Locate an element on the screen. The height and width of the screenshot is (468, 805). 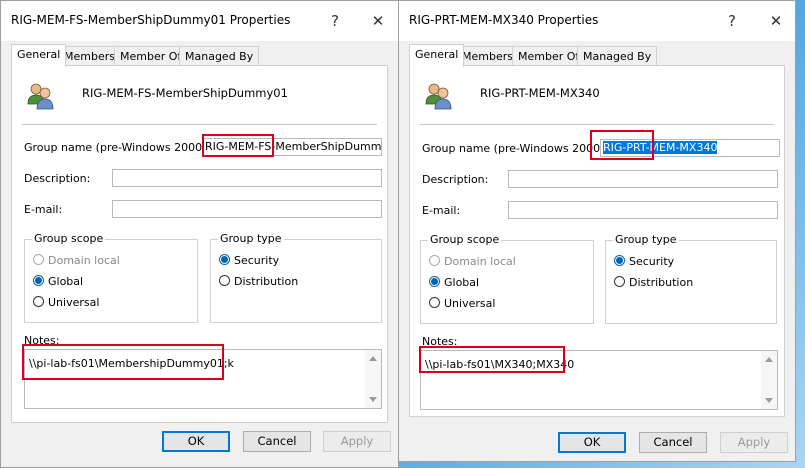
group-name-value: RIG-MEM-FS-MemberShipDummy01 is located at coordinates (293, 146).